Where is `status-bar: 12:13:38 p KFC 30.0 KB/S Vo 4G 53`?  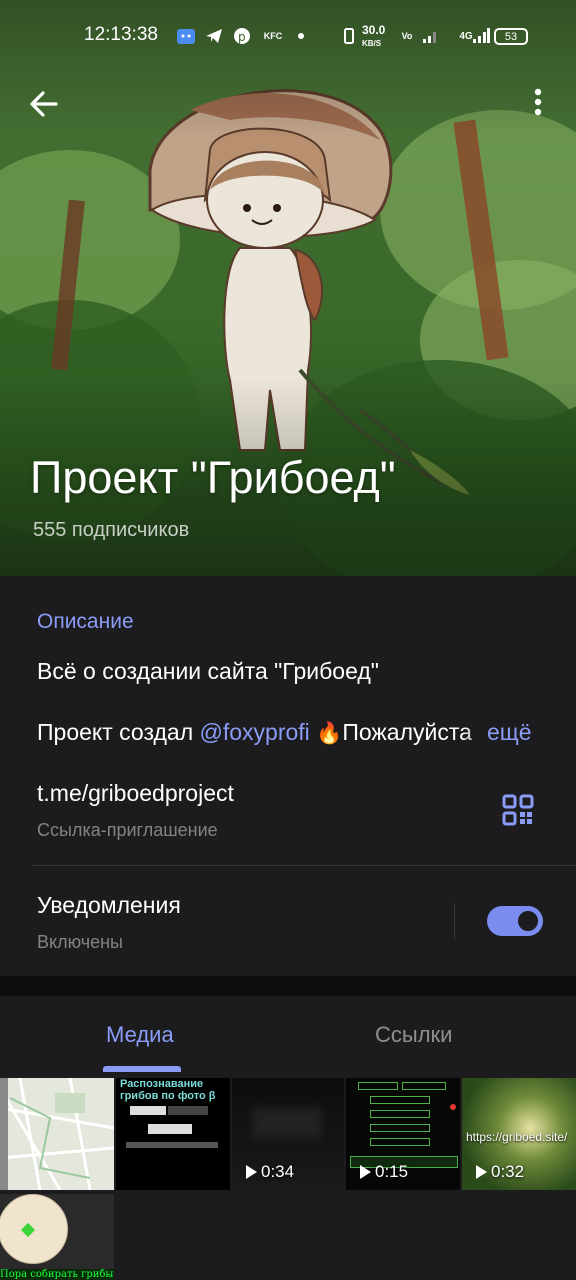 status-bar: 12:13:38 p KFC 30.0 KB/S Vo 4G 53 is located at coordinates (288, 36).